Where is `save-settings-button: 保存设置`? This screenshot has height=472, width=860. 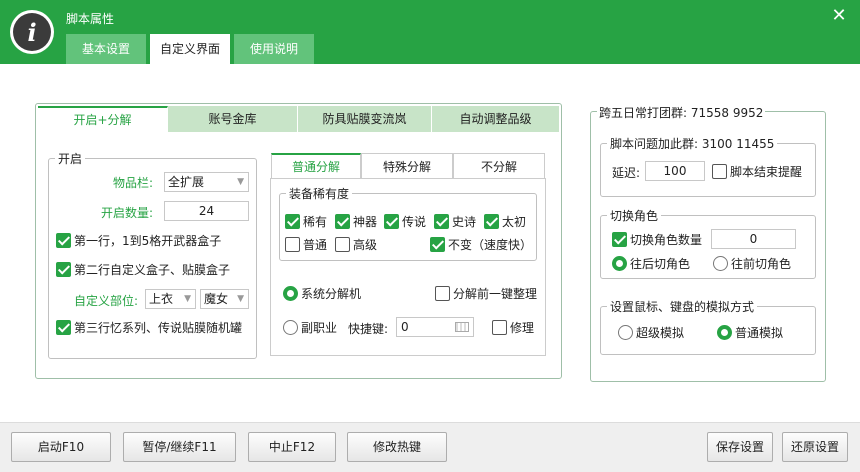
save-settings-button: 保存设置 is located at coordinates (740, 447).